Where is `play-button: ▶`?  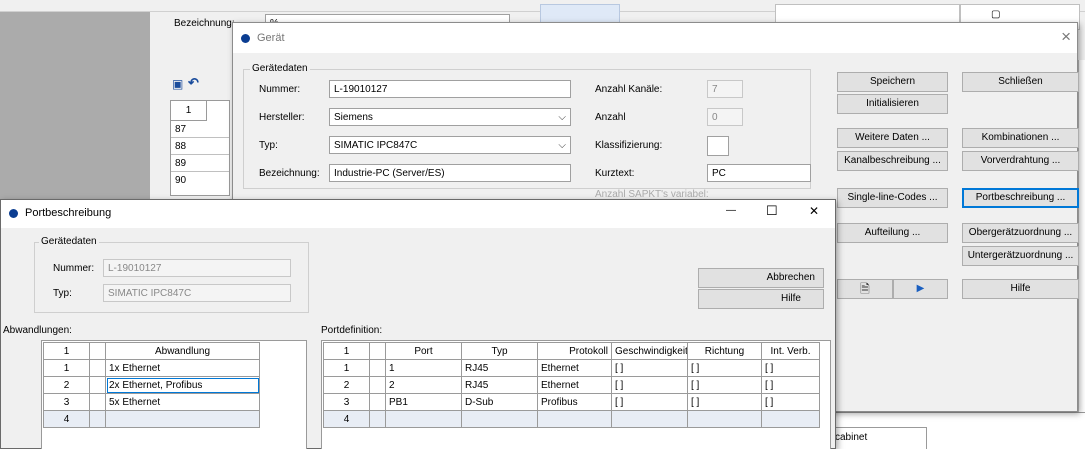 play-button: ▶ is located at coordinates (920, 289).